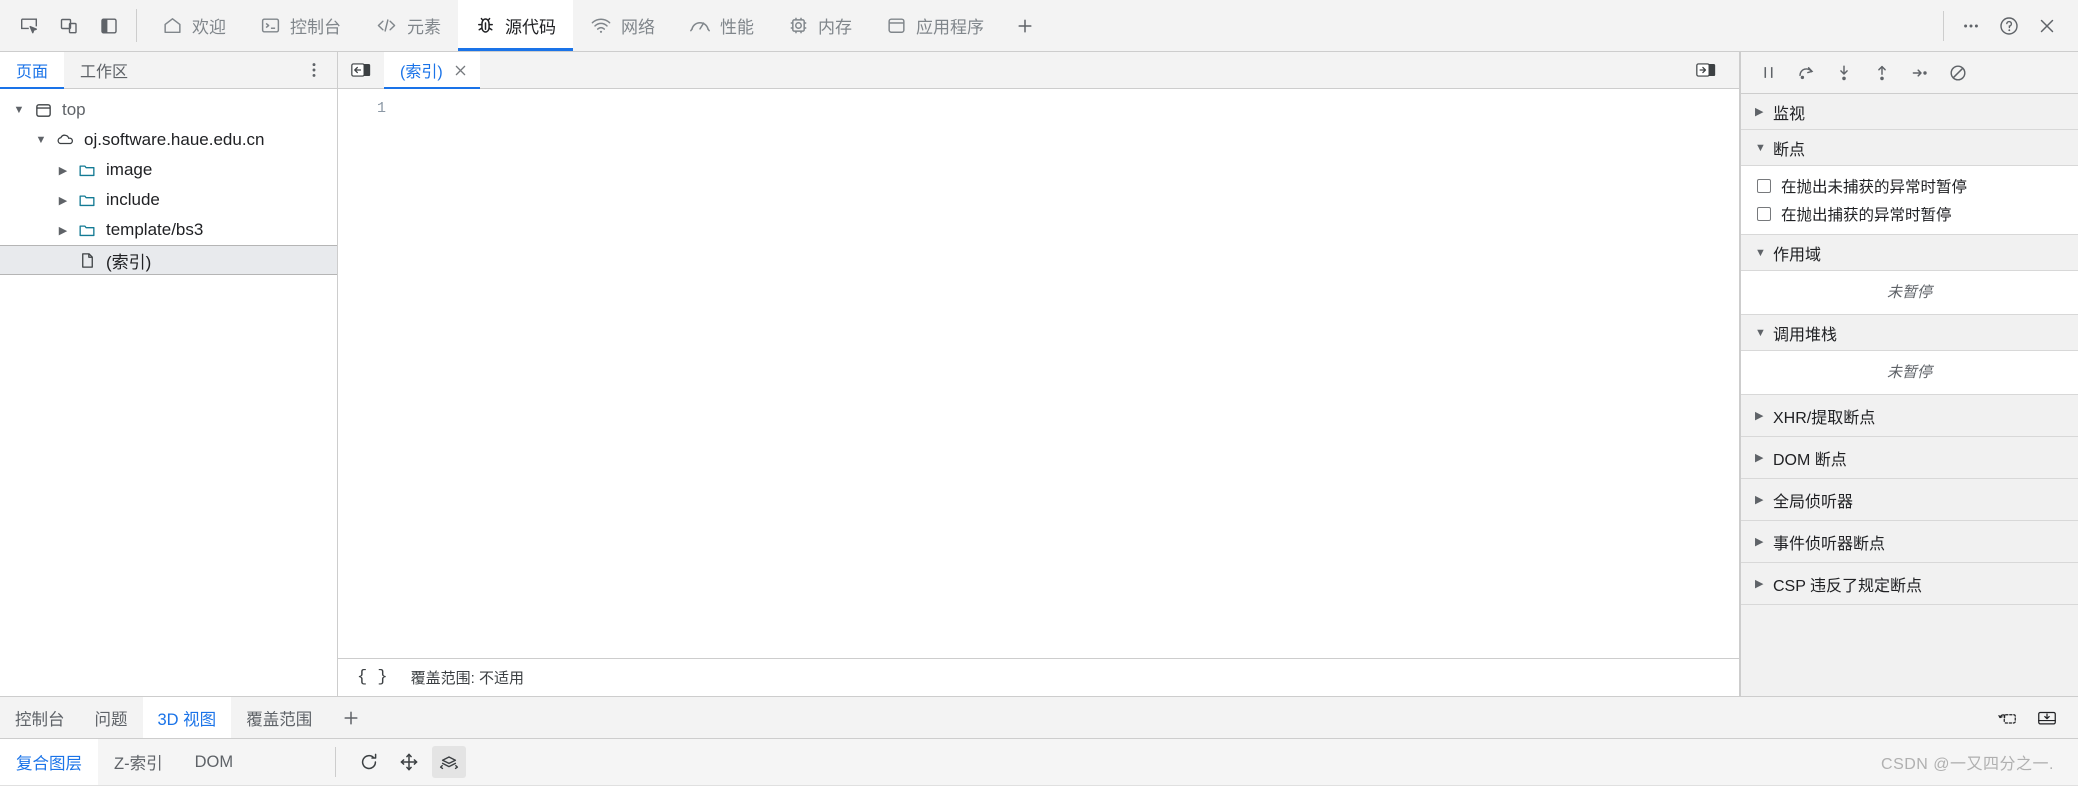  Describe the element at coordinates (155, 229) in the screenshot. I see `tree-item-label: template/bs3` at that location.